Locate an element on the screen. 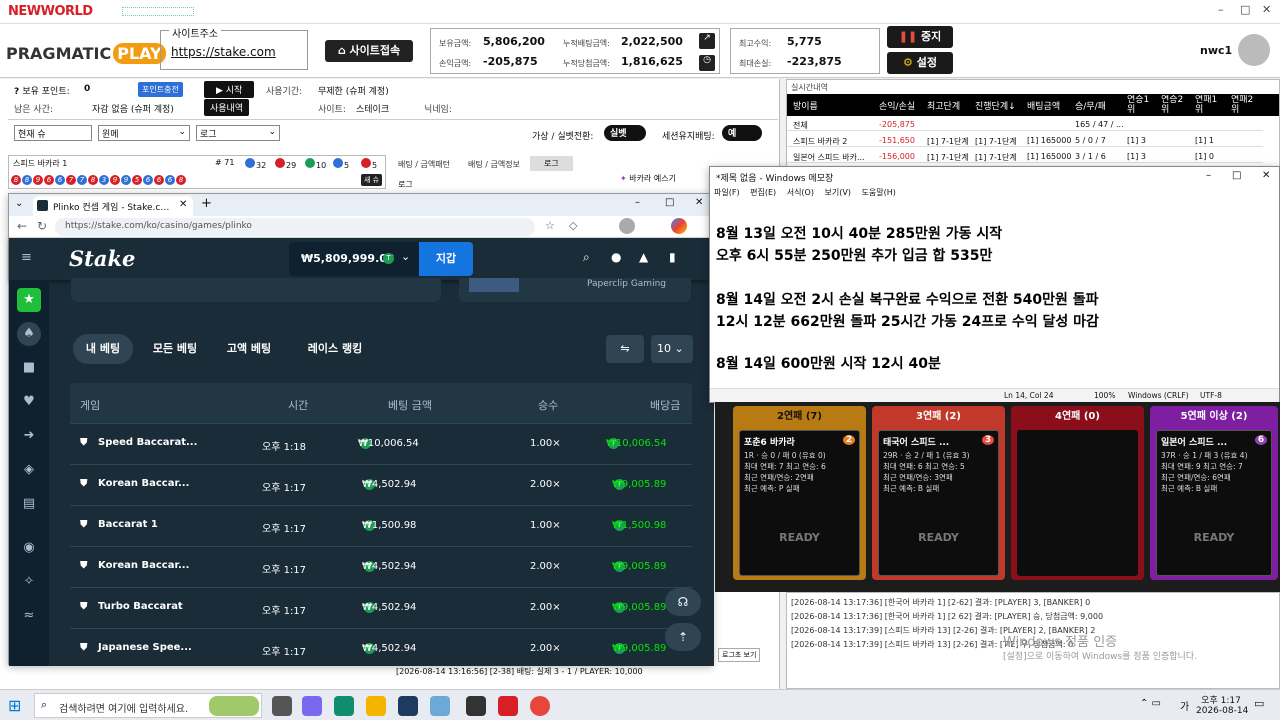 This screenshot has height=720, width=1280. streak-card: 4연패 (0) is located at coordinates (1077, 493).